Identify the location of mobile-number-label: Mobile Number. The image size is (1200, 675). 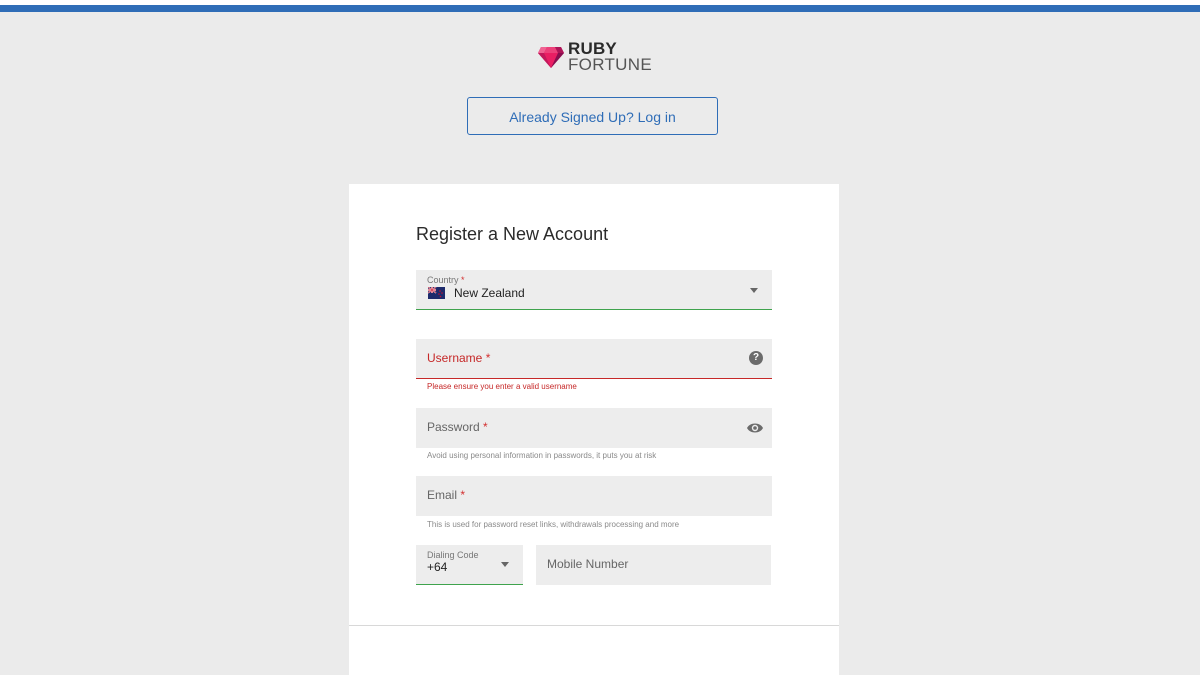
(588, 564).